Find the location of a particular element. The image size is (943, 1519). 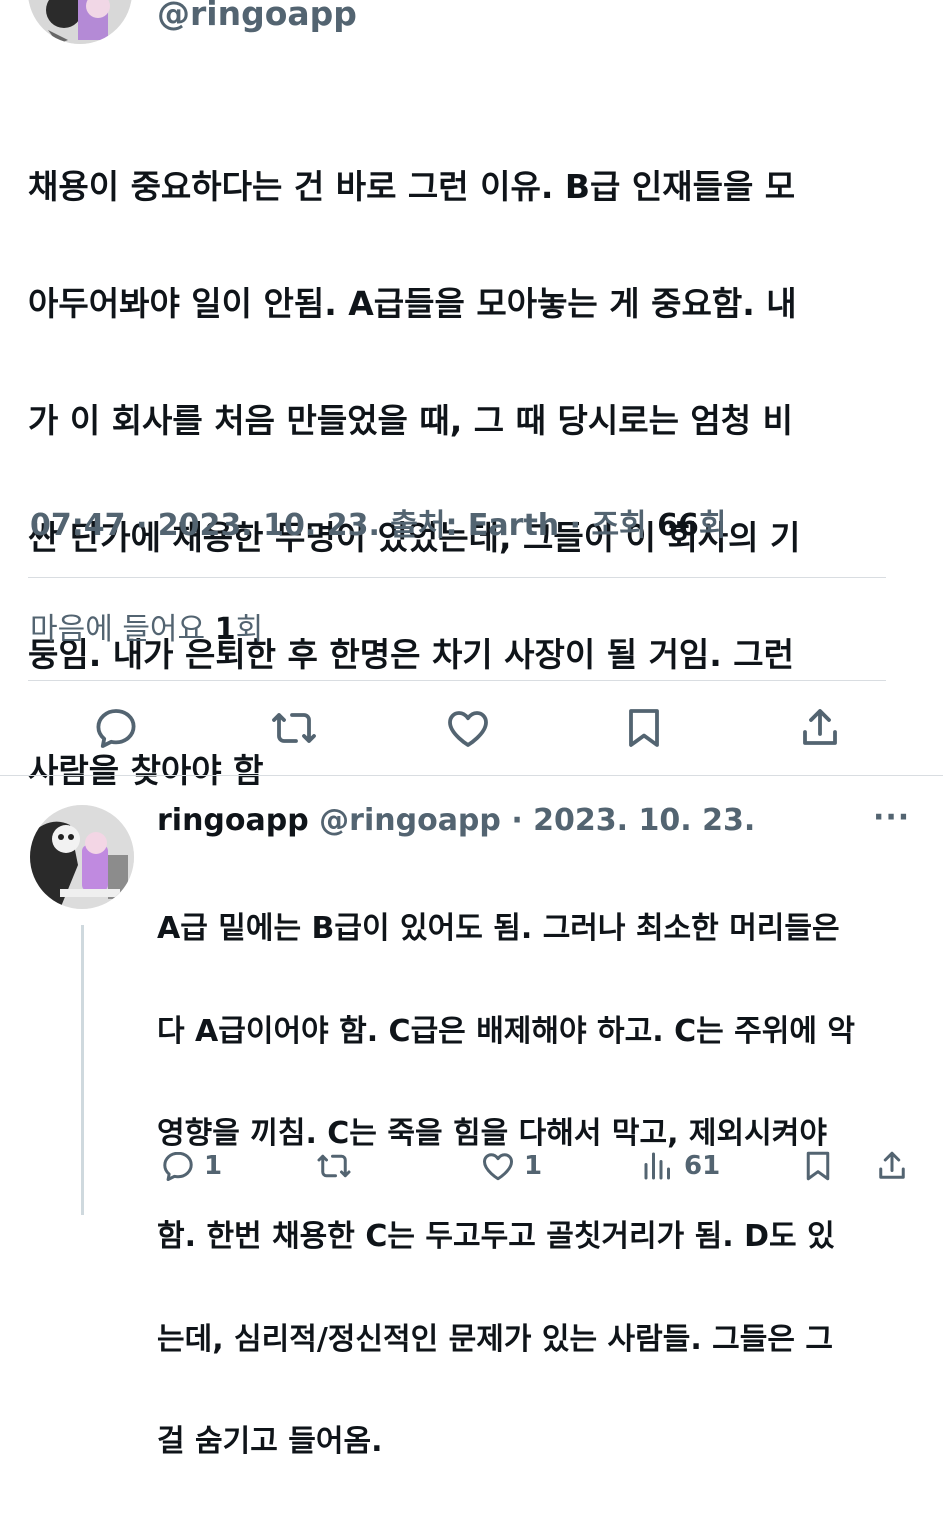

reply-author-name: ringoapp is located at coordinates (233, 820).